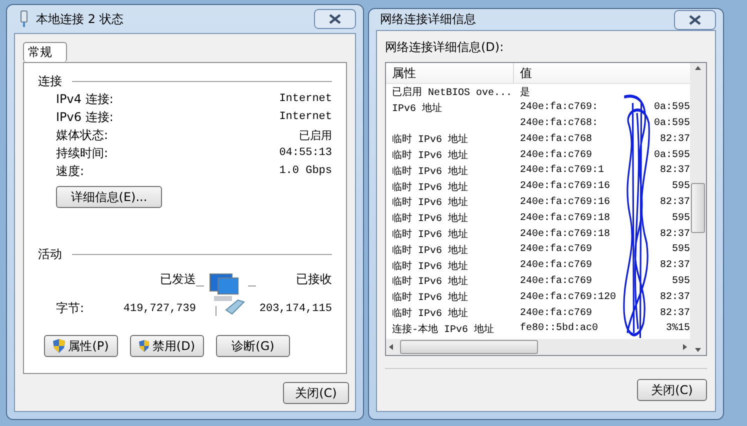 Image resolution: width=747 pixels, height=426 pixels. Describe the element at coordinates (602, 73) in the screenshot. I see `column-header: 值` at that location.